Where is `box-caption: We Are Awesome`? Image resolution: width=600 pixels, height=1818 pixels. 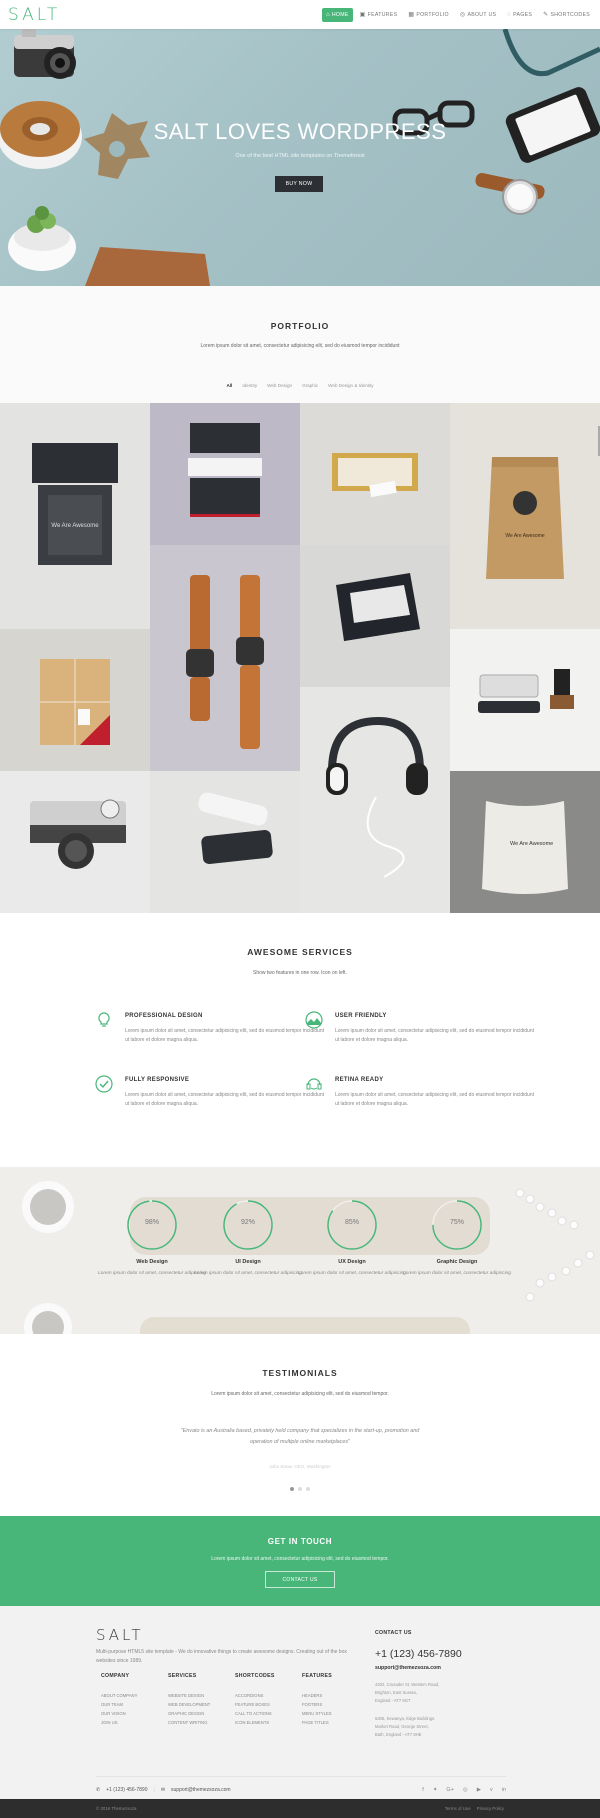
box-caption: We Are Awesome is located at coordinates (75, 526).